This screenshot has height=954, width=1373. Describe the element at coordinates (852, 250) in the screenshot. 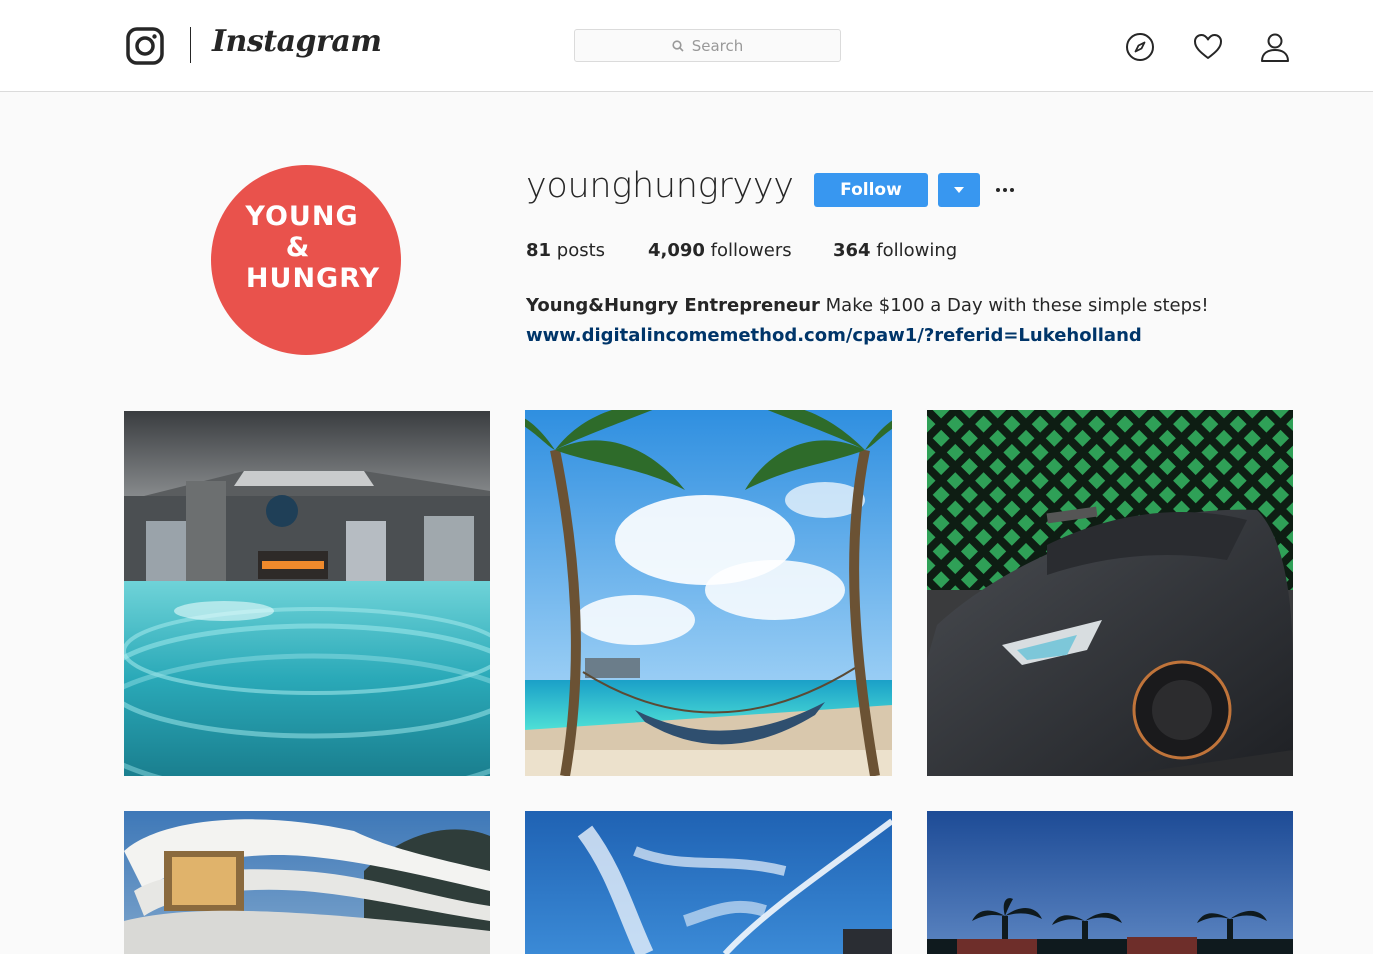

I see `following-count: 364` at that location.